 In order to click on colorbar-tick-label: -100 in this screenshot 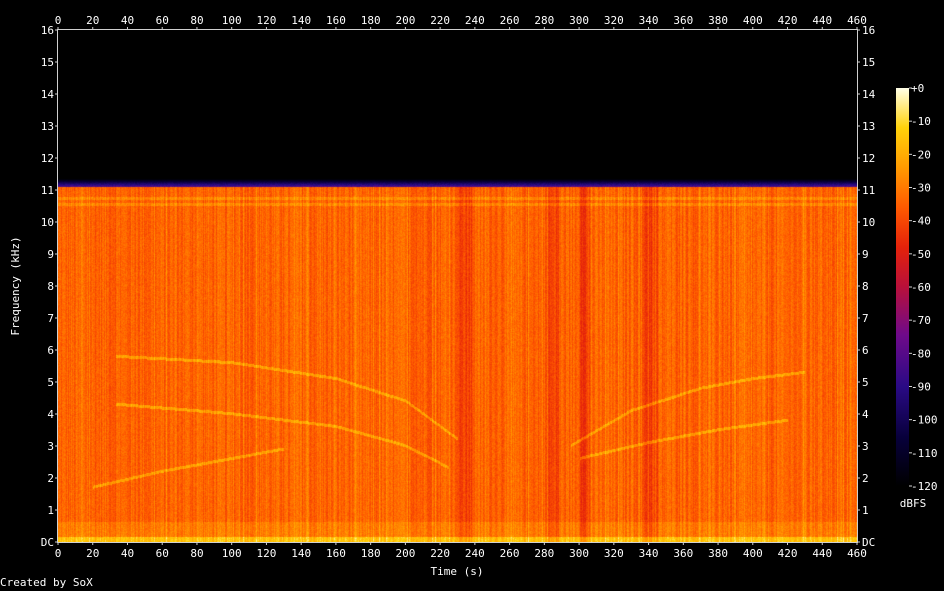, I will do `click(924, 420)`.